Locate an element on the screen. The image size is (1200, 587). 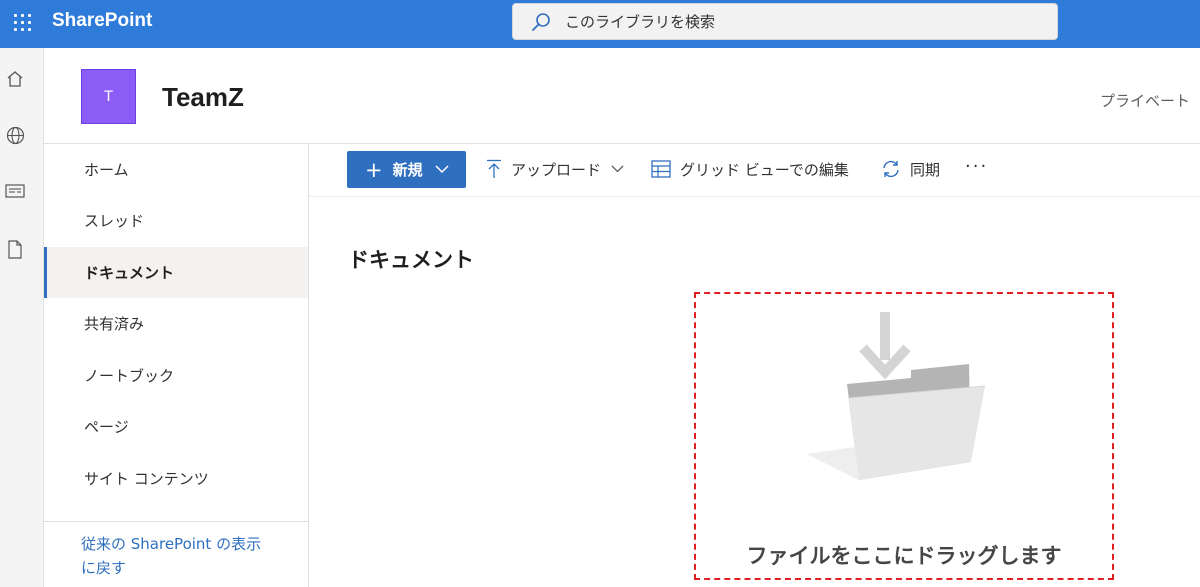
classic-link-line2: に戻す is located at coordinates (104, 568).